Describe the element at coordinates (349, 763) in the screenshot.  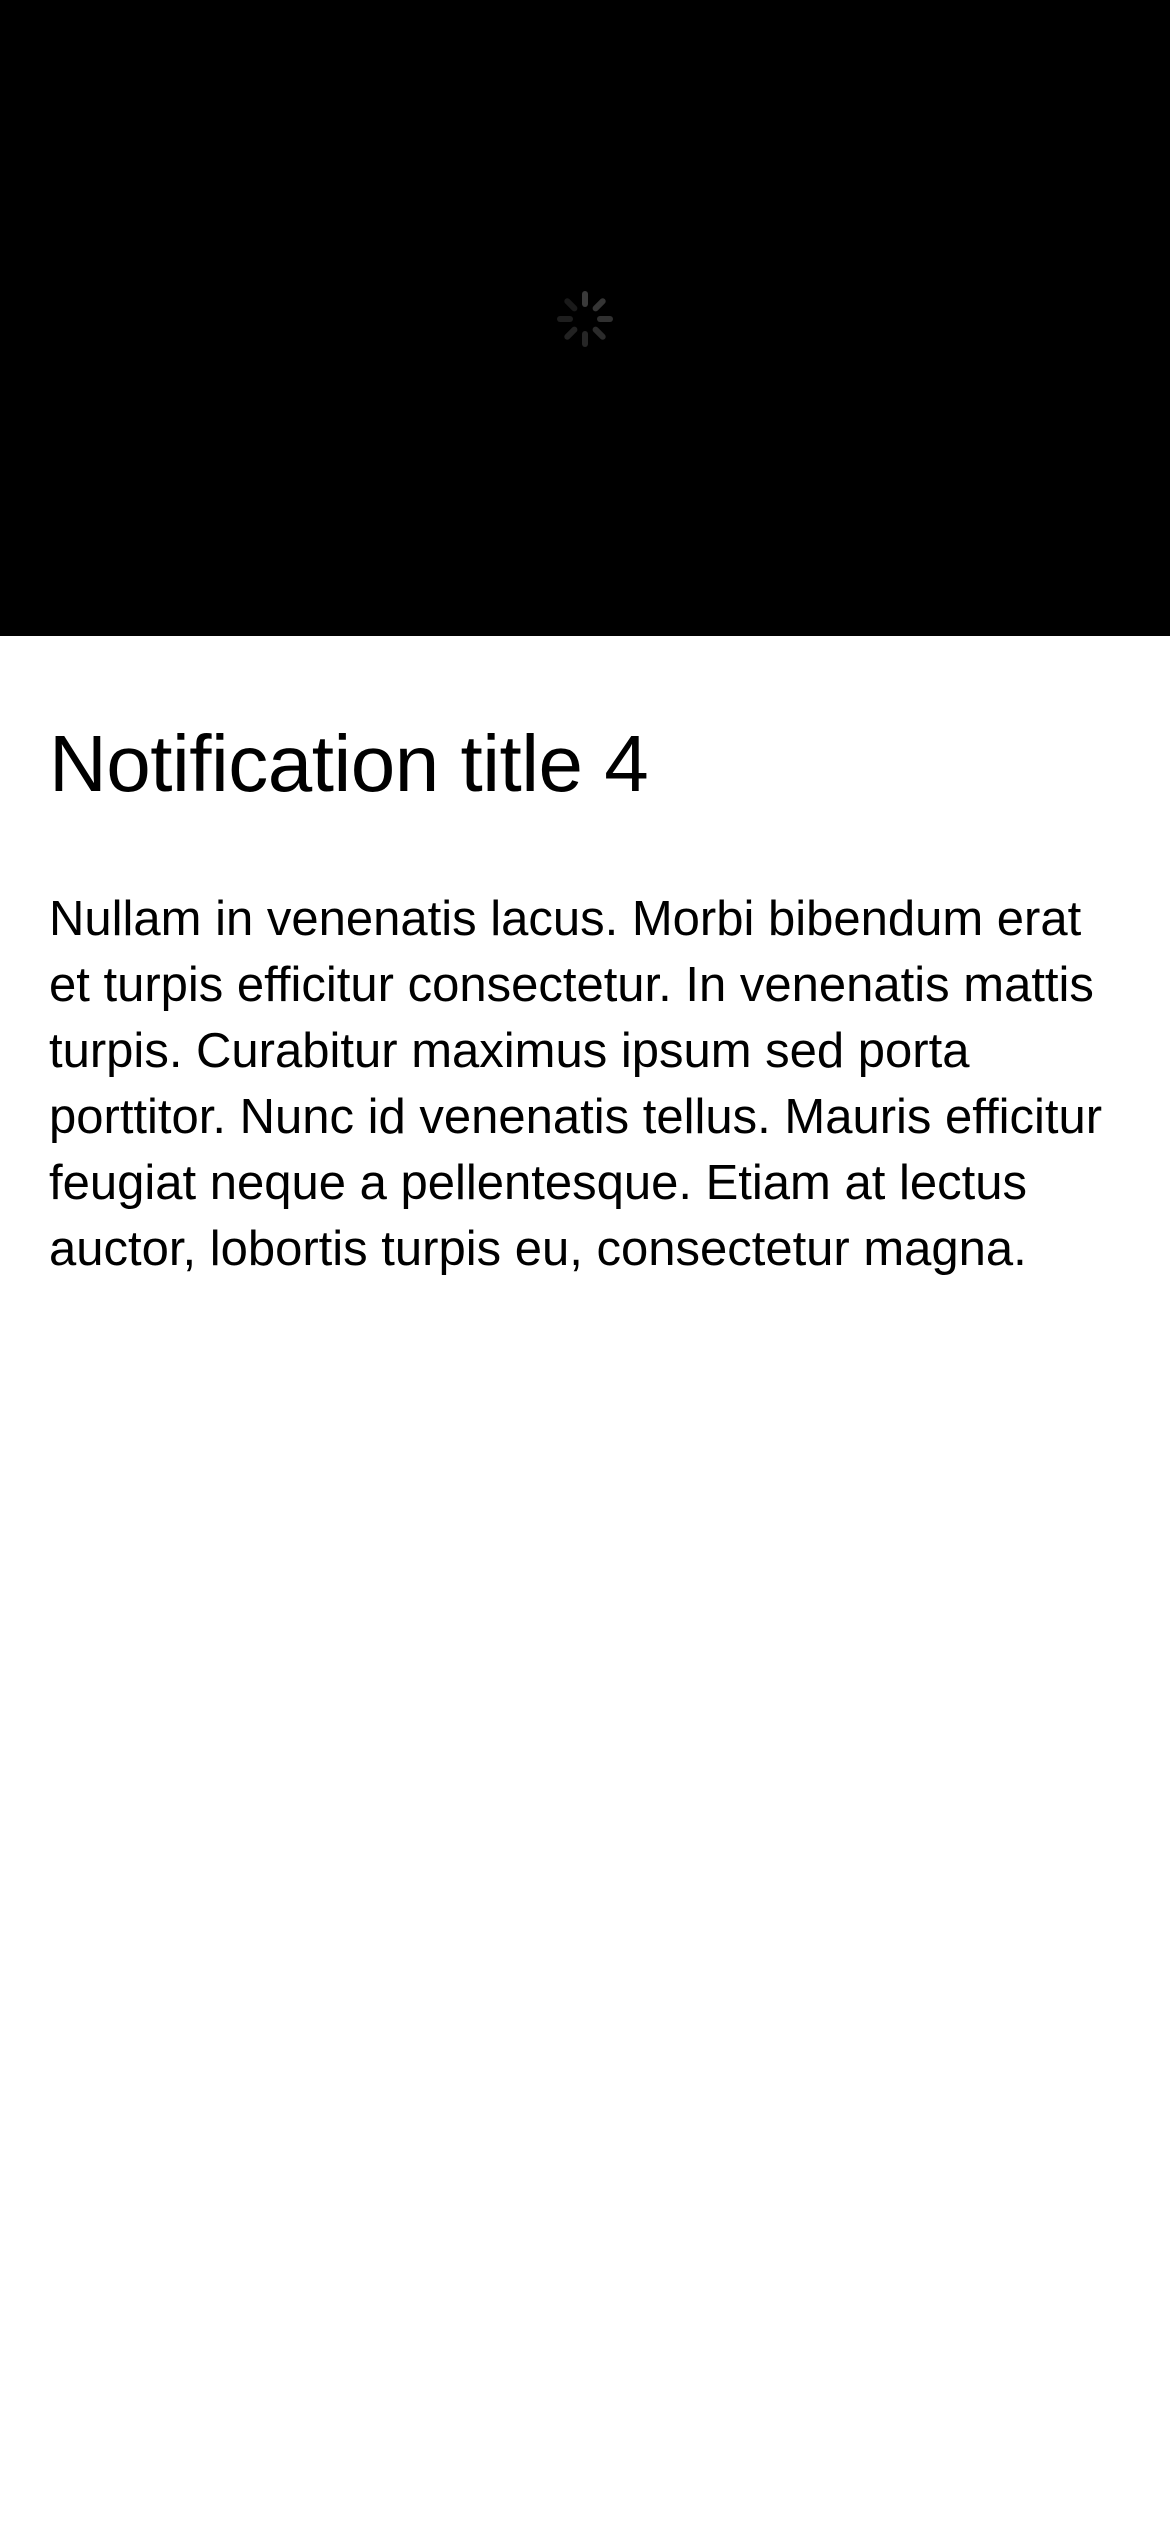
I see `notification-title: Notification title 4` at that location.